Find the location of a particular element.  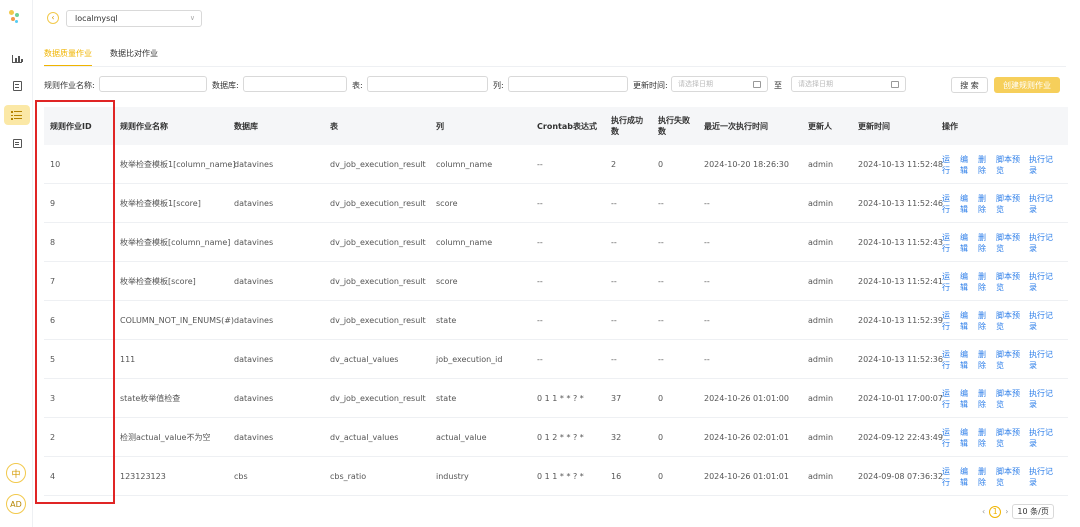

job-name-input is located at coordinates (153, 84).